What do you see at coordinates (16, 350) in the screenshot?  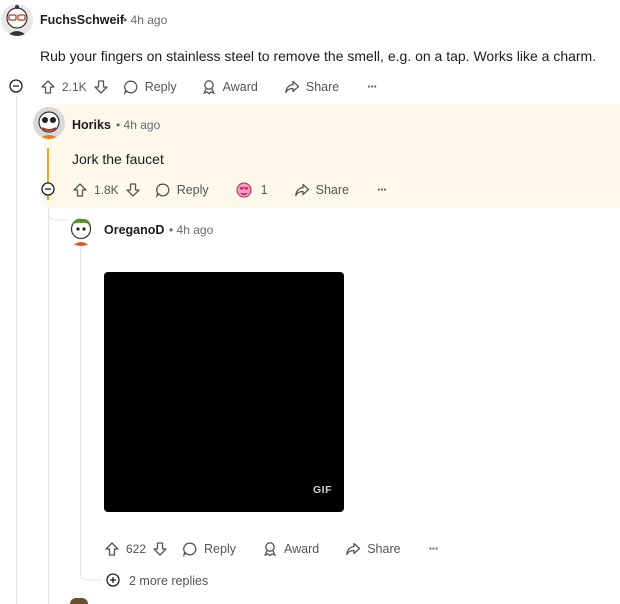 I see `thread-line-root` at bounding box center [16, 350].